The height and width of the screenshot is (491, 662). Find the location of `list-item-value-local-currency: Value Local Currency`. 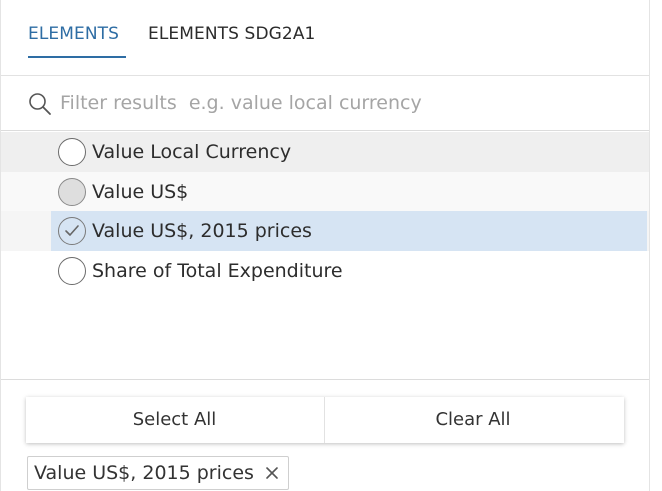

list-item-value-local-currency: Value Local Currency is located at coordinates (325, 152).